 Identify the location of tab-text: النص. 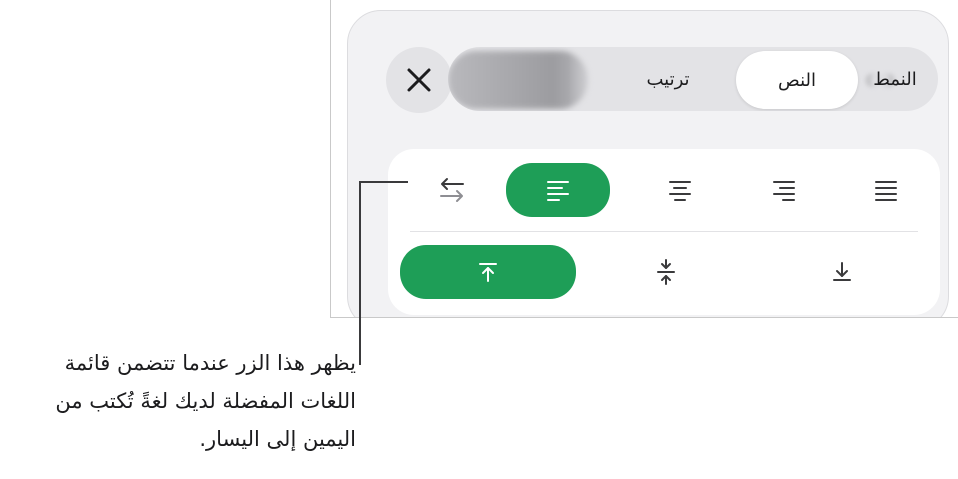
(797, 80).